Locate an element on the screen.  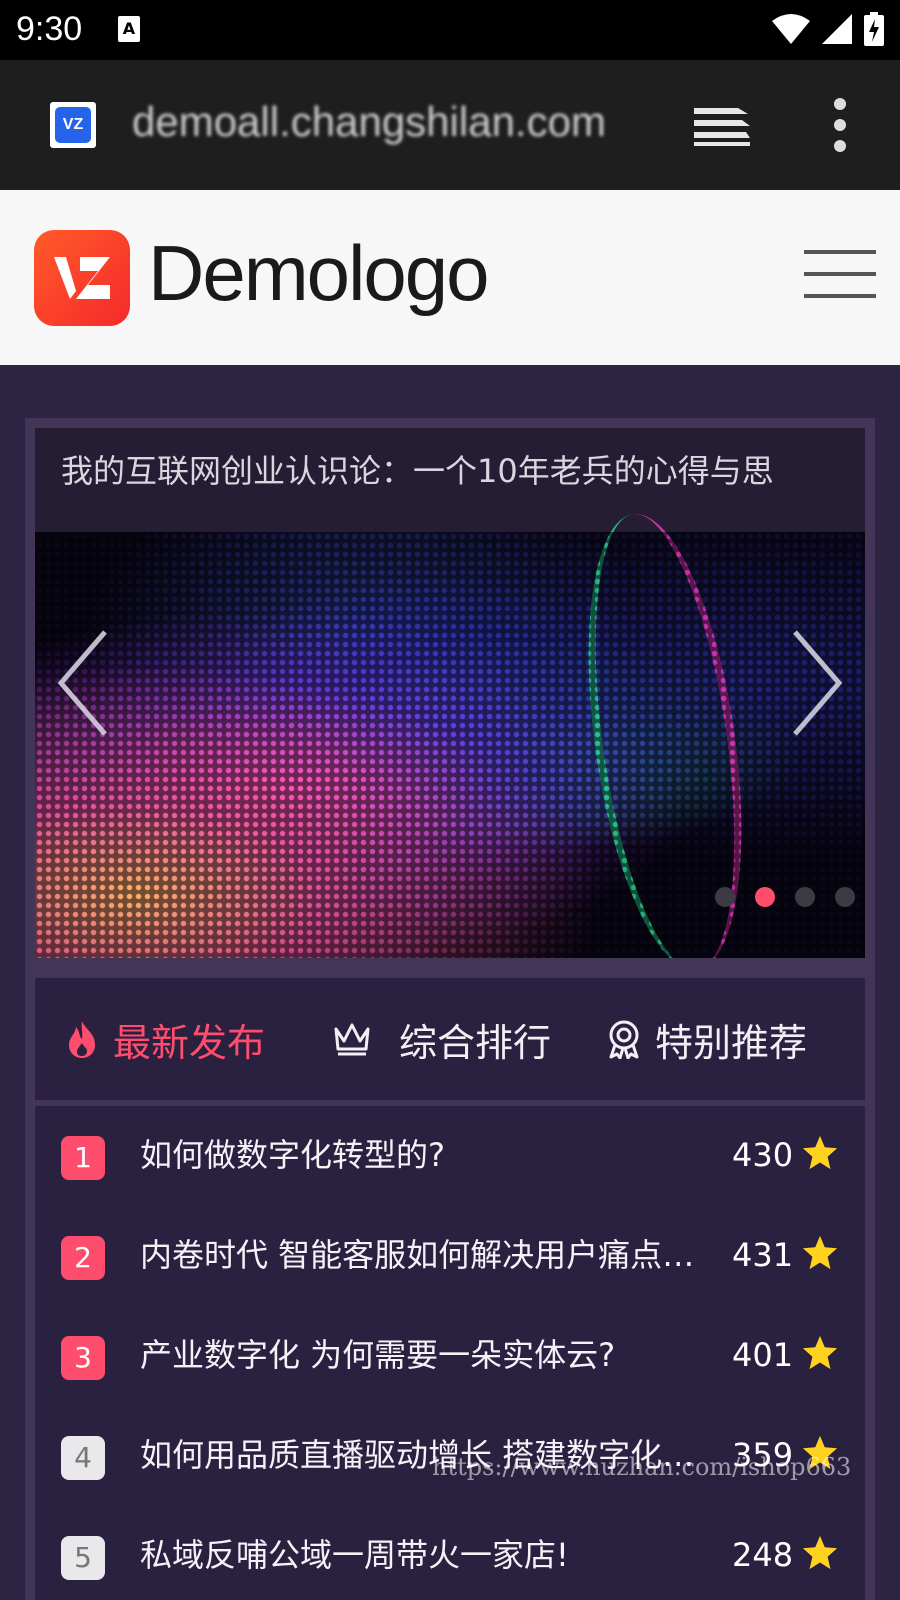
watermark: https://www.huzhan.com/ishop663 is located at coordinates (642, 1467).